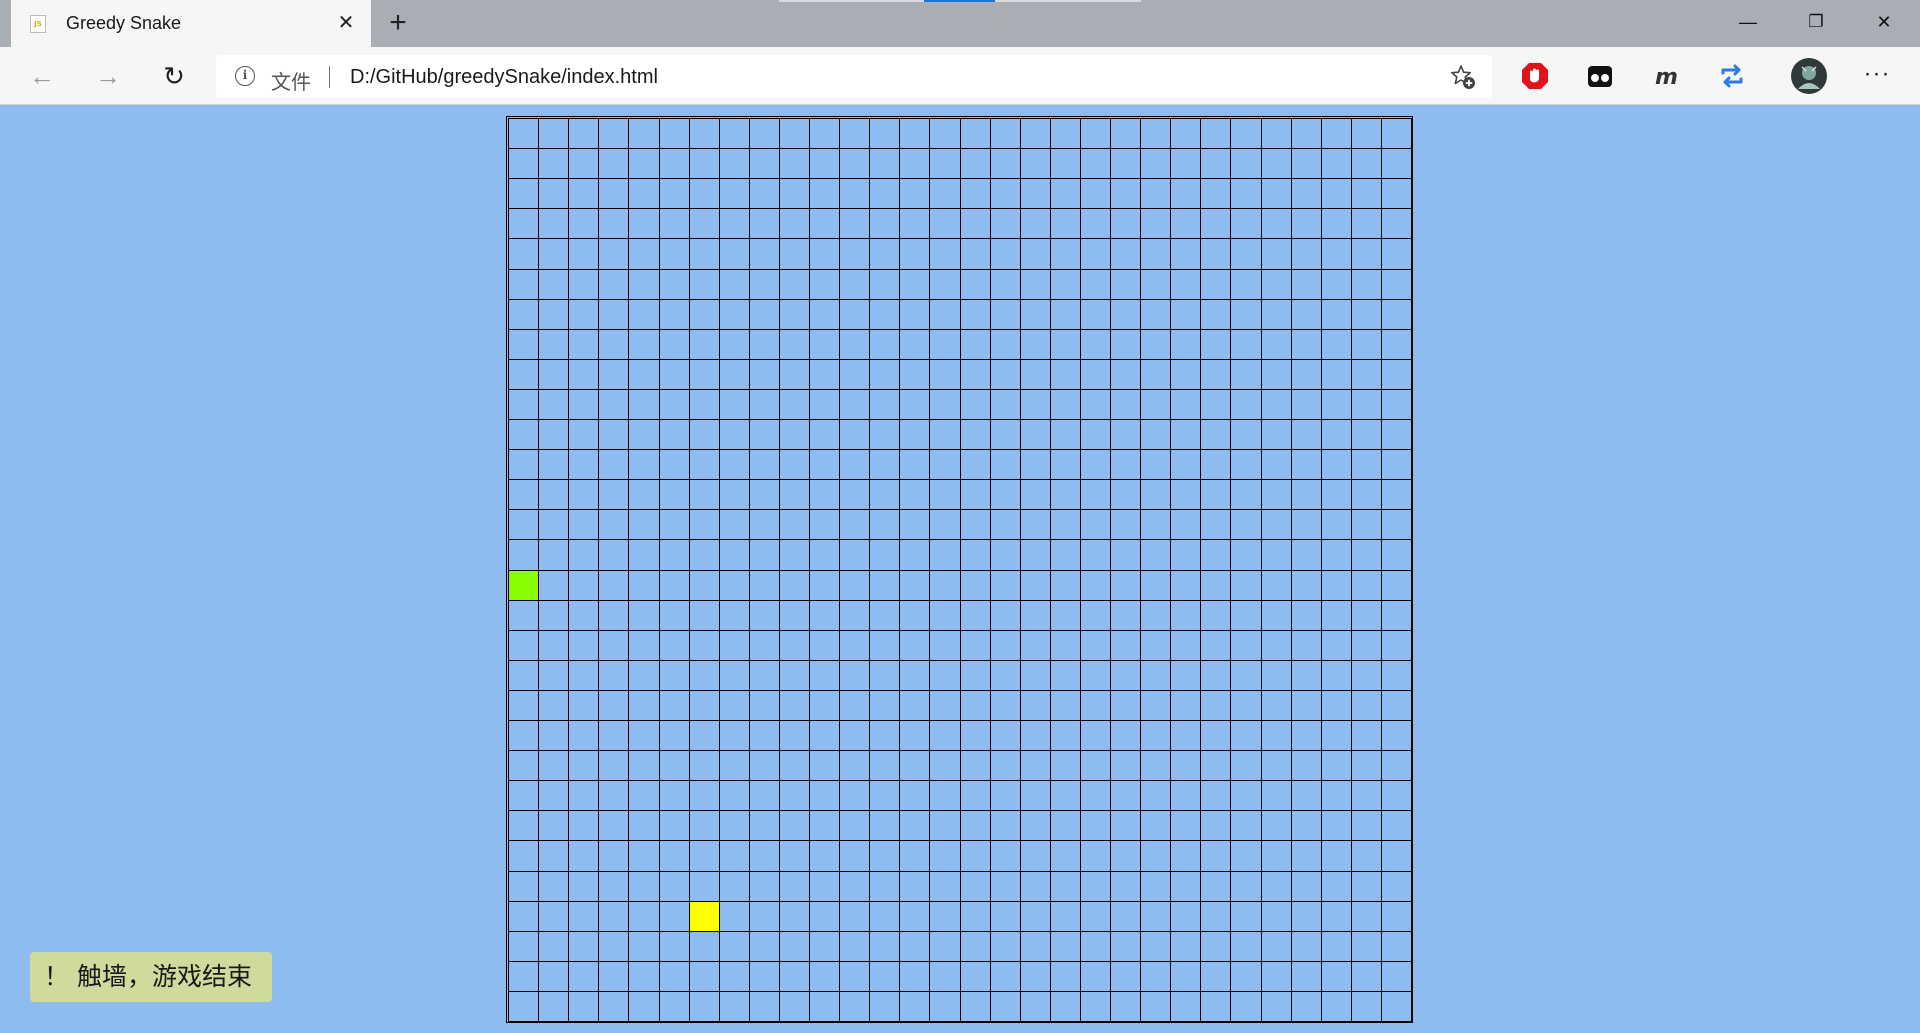  Describe the element at coordinates (1884, 22) in the screenshot. I see `close-window-button: ✕` at that location.